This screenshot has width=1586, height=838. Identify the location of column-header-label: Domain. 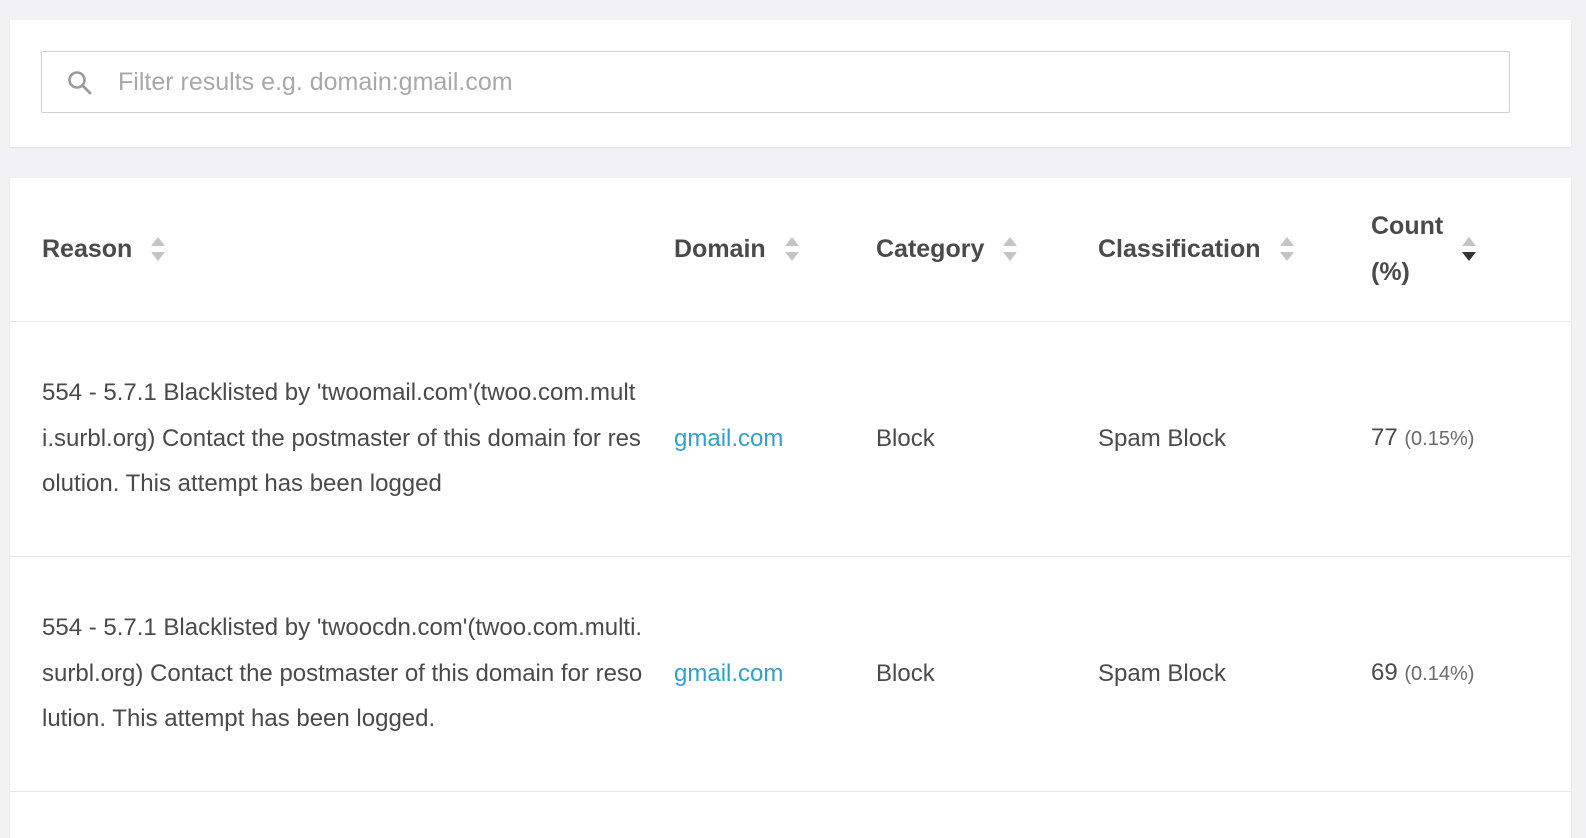
(720, 248).